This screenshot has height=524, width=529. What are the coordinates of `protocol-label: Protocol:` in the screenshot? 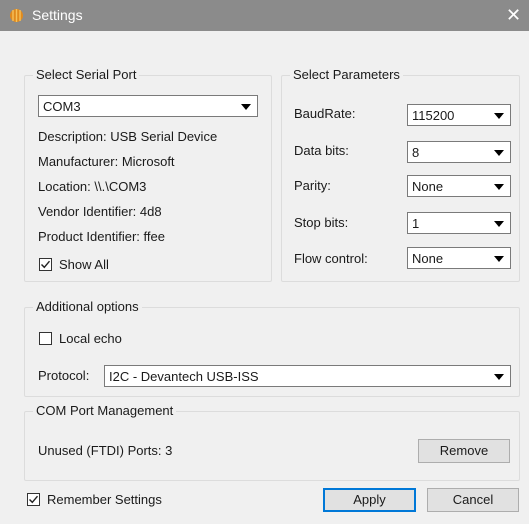 It's located at (64, 375).